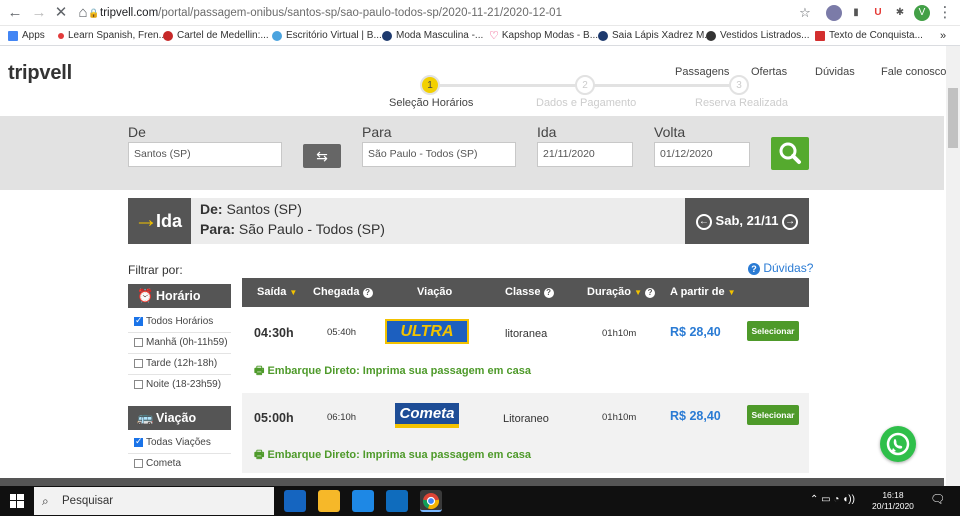 This screenshot has height=516, width=960. I want to click on search-icon: ⌕, so click(45, 501).